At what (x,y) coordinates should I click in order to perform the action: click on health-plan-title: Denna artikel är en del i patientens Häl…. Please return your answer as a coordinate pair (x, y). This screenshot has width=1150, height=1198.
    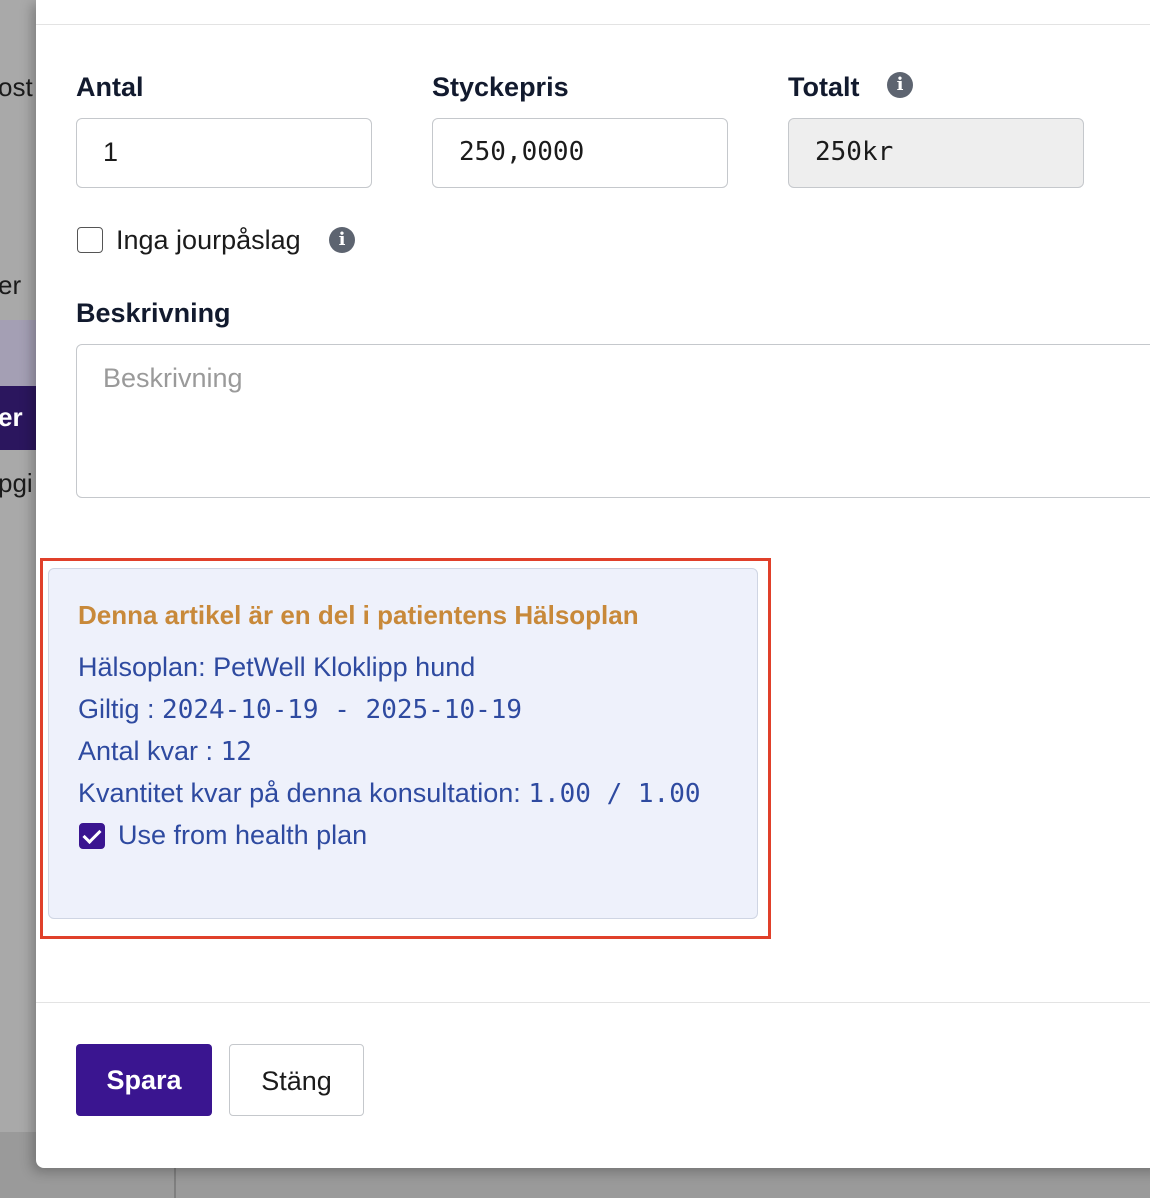
    Looking at the image, I should click on (358, 615).